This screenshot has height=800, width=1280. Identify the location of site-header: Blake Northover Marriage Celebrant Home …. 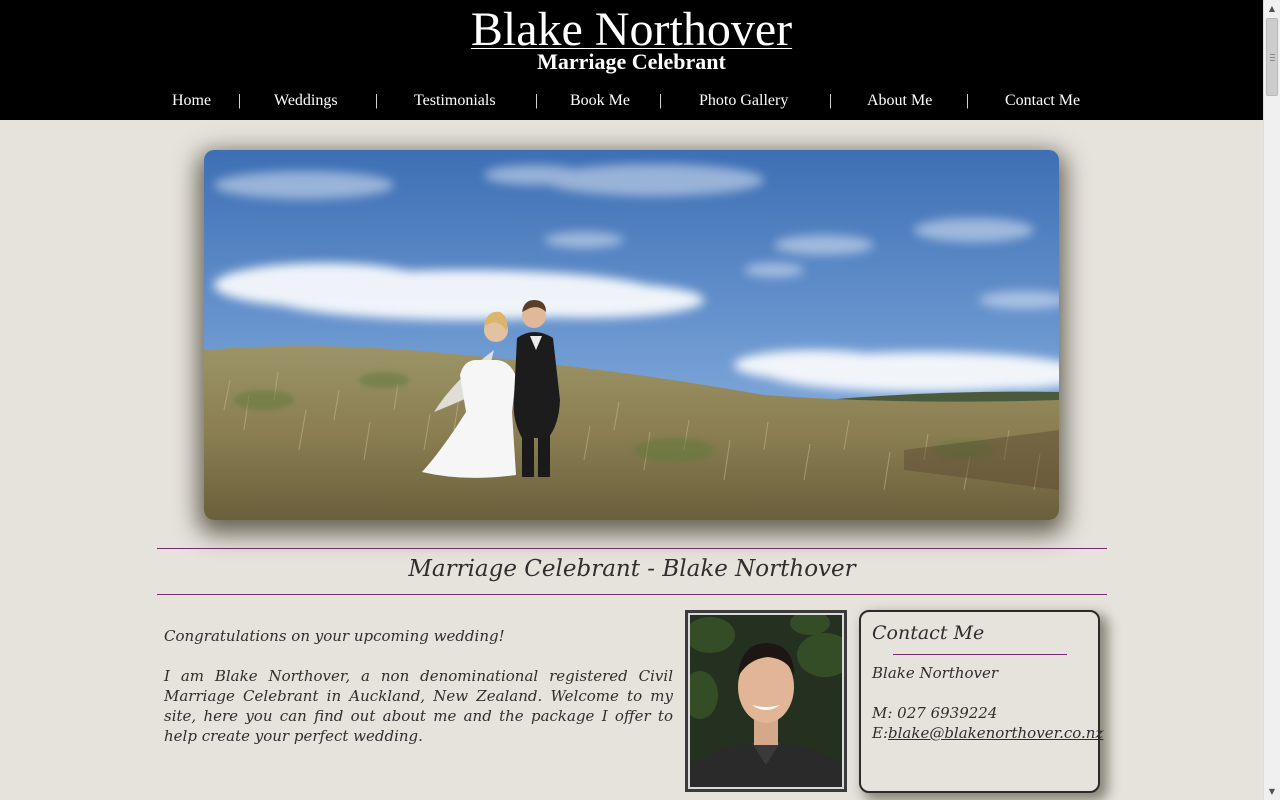
(631, 60).